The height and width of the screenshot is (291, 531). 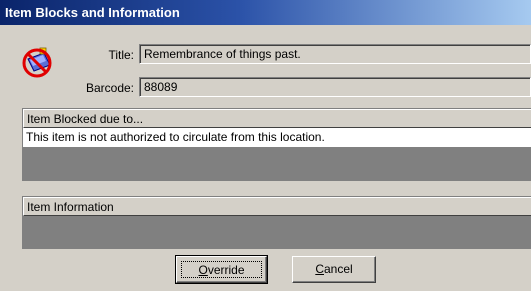 What do you see at coordinates (265, 12) in the screenshot?
I see `dialog-title-bar: Item Blocks and Information` at bounding box center [265, 12].